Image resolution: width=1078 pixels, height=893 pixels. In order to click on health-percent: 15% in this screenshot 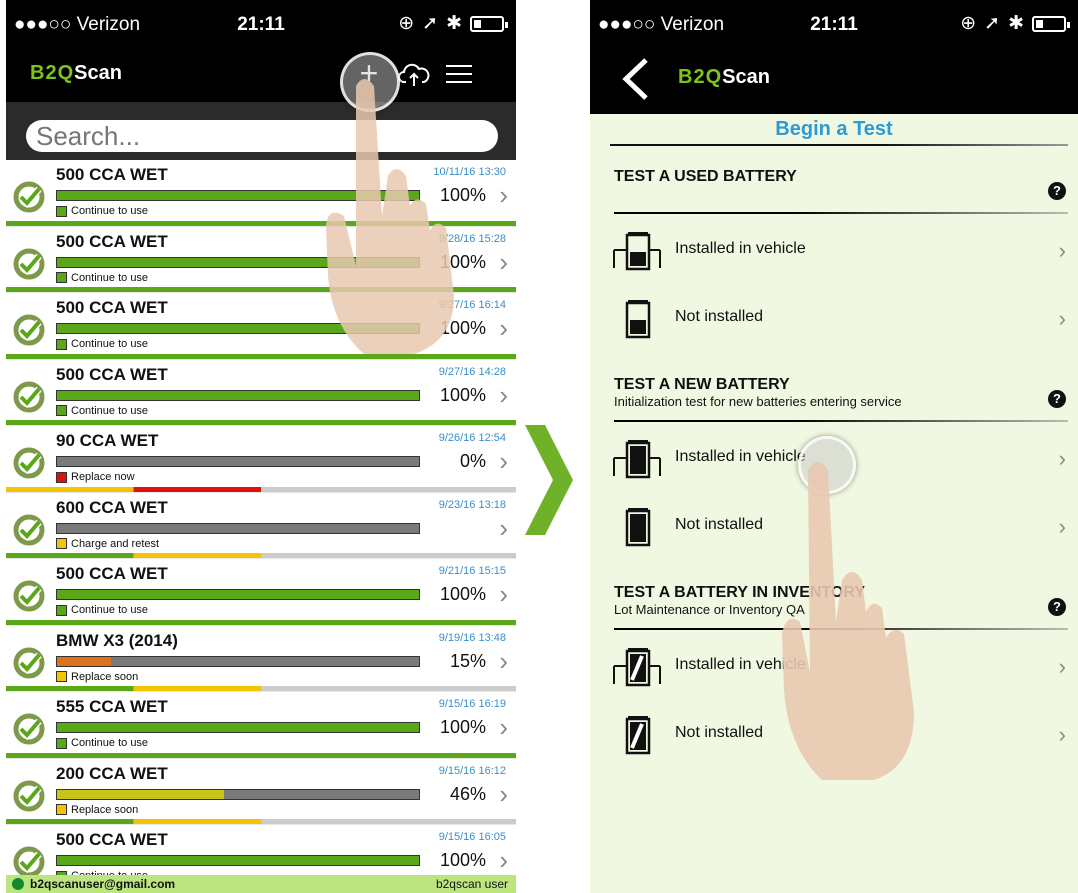, I will do `click(467, 660)`.